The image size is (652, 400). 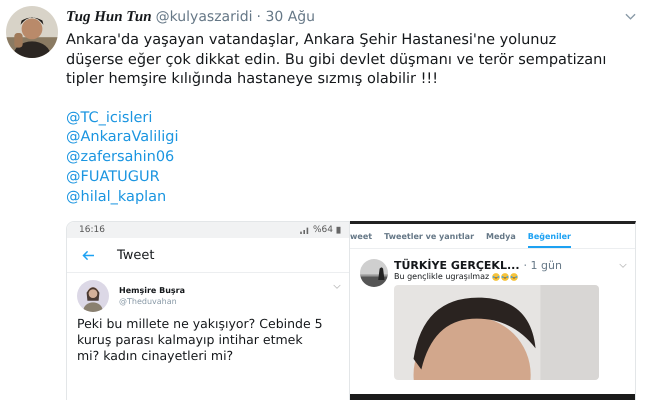 What do you see at coordinates (88, 255) in the screenshot?
I see `back-arrow-icon` at bounding box center [88, 255].